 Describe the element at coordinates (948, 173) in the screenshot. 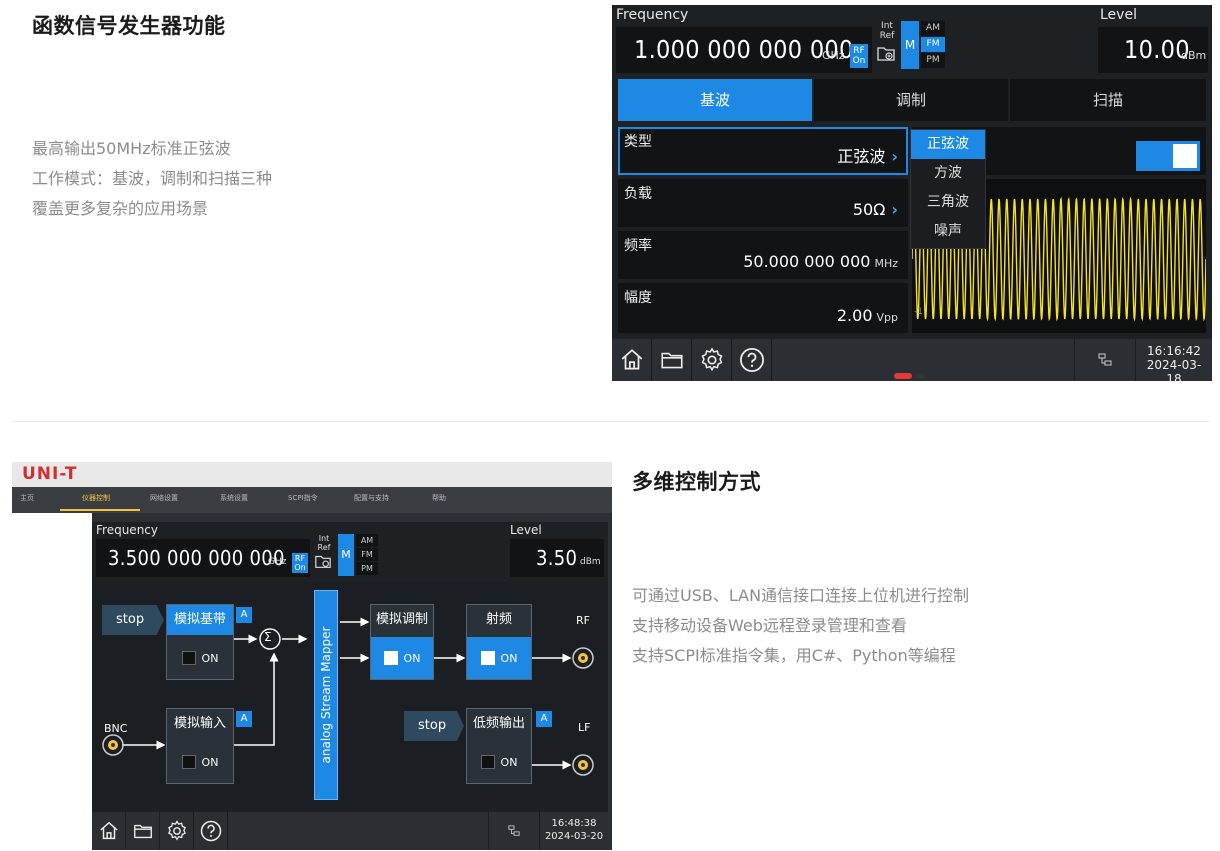

I see `option-square: 方波` at that location.